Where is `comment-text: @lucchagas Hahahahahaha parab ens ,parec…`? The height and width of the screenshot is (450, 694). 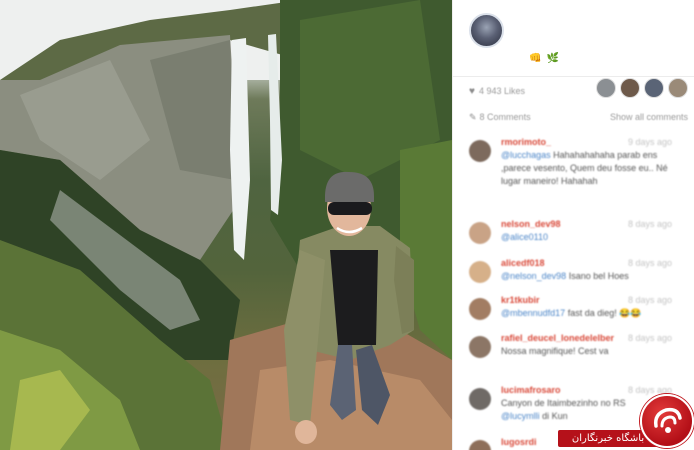 comment-text: @lucchagas Hahahahahaha parab ens ,parec… is located at coordinates (590, 168).